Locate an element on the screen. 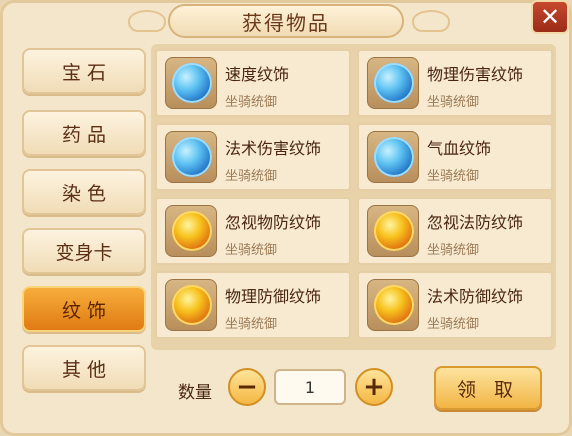 This screenshot has width=572, height=436. item-card: 法术伤害纹饰 坐骑统御 is located at coordinates (253, 157).